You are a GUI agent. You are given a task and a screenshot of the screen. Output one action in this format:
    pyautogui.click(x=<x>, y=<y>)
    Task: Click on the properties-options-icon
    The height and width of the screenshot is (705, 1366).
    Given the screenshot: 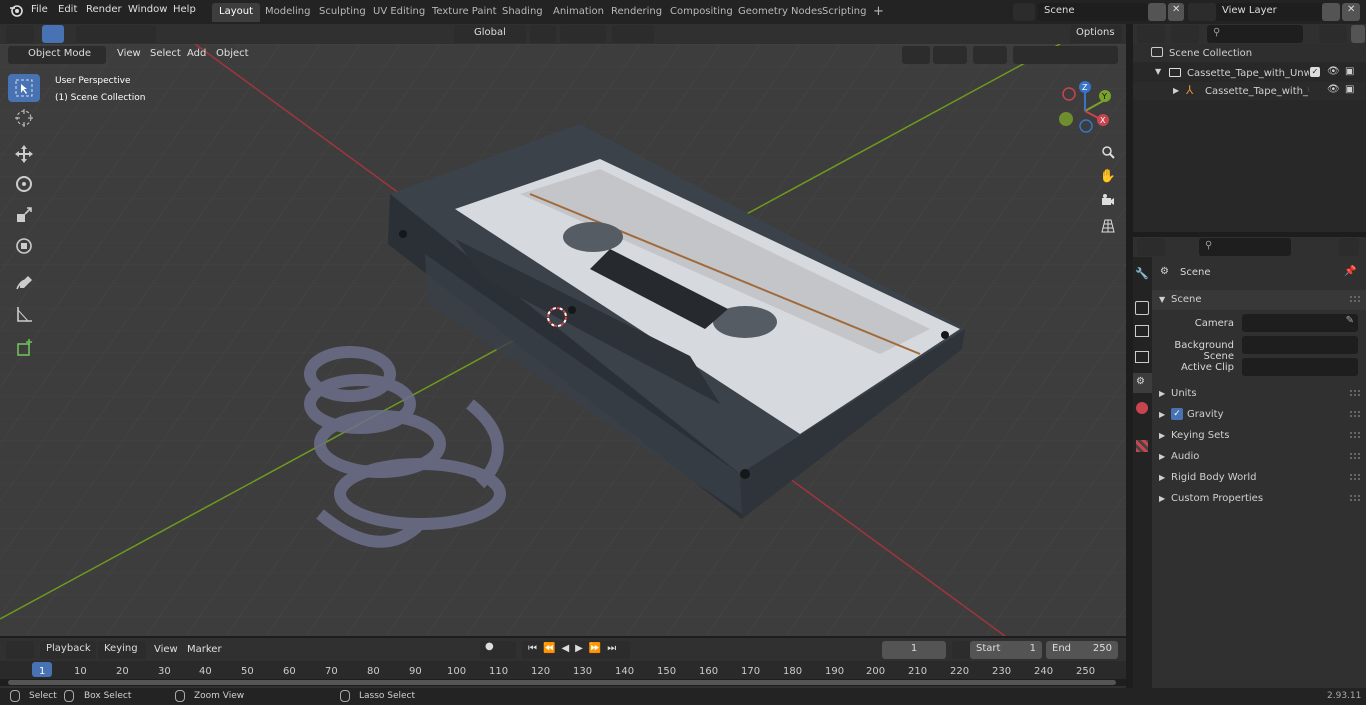 What is the action you would take?
    pyautogui.click(x=1349, y=247)
    